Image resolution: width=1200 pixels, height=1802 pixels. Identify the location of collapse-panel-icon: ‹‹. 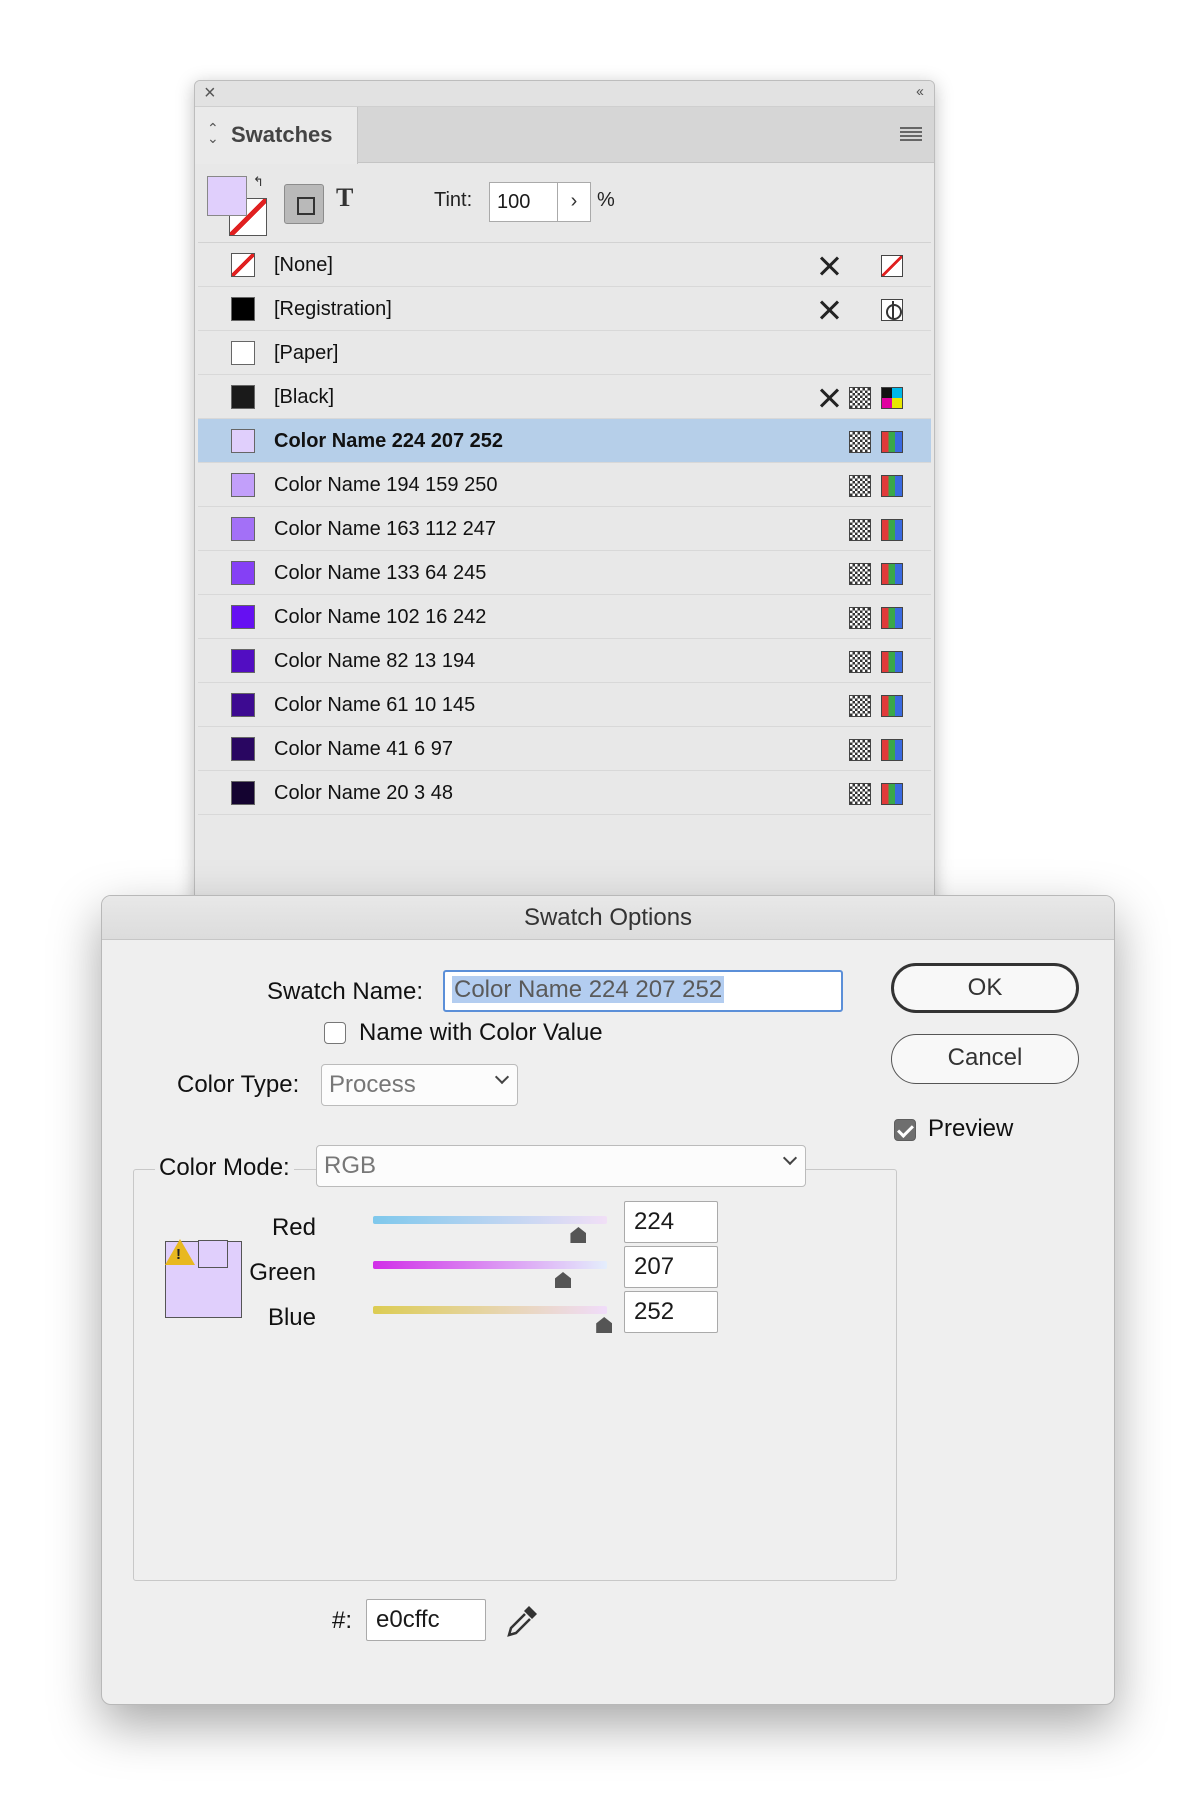
(920, 91).